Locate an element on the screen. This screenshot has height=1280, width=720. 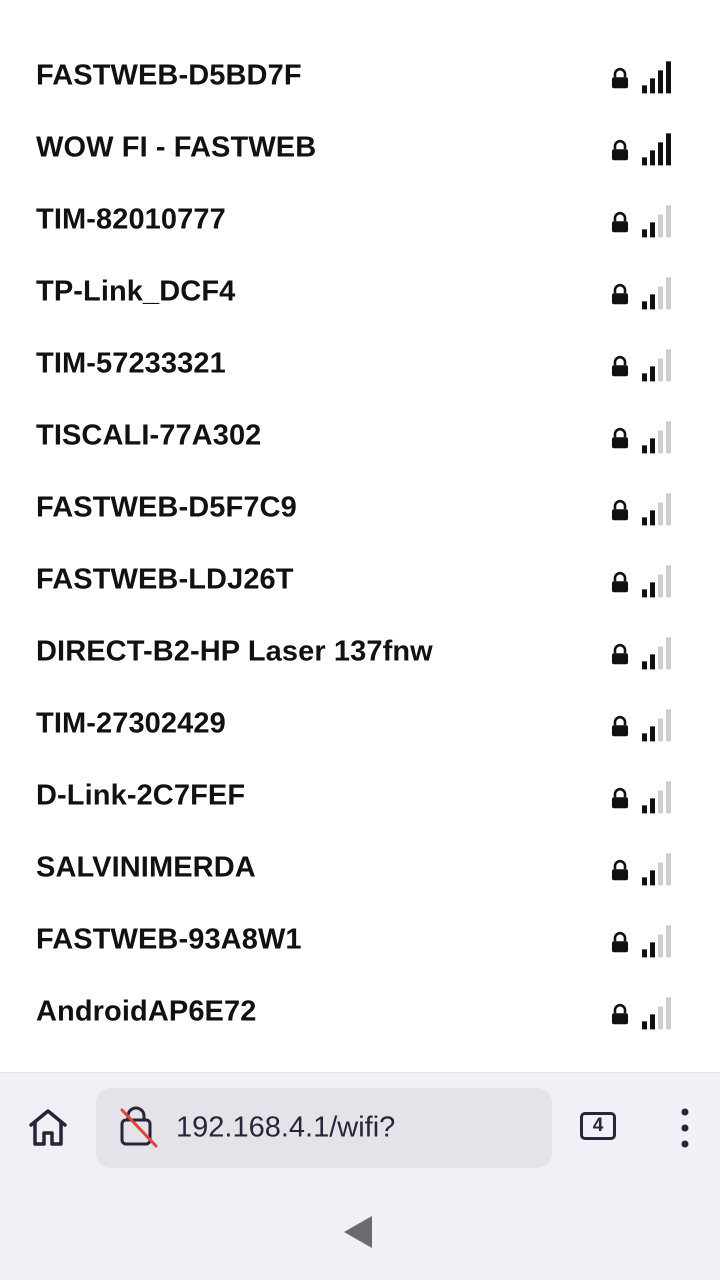
wifi-network-row: TIM-27302429 is located at coordinates (360, 724).